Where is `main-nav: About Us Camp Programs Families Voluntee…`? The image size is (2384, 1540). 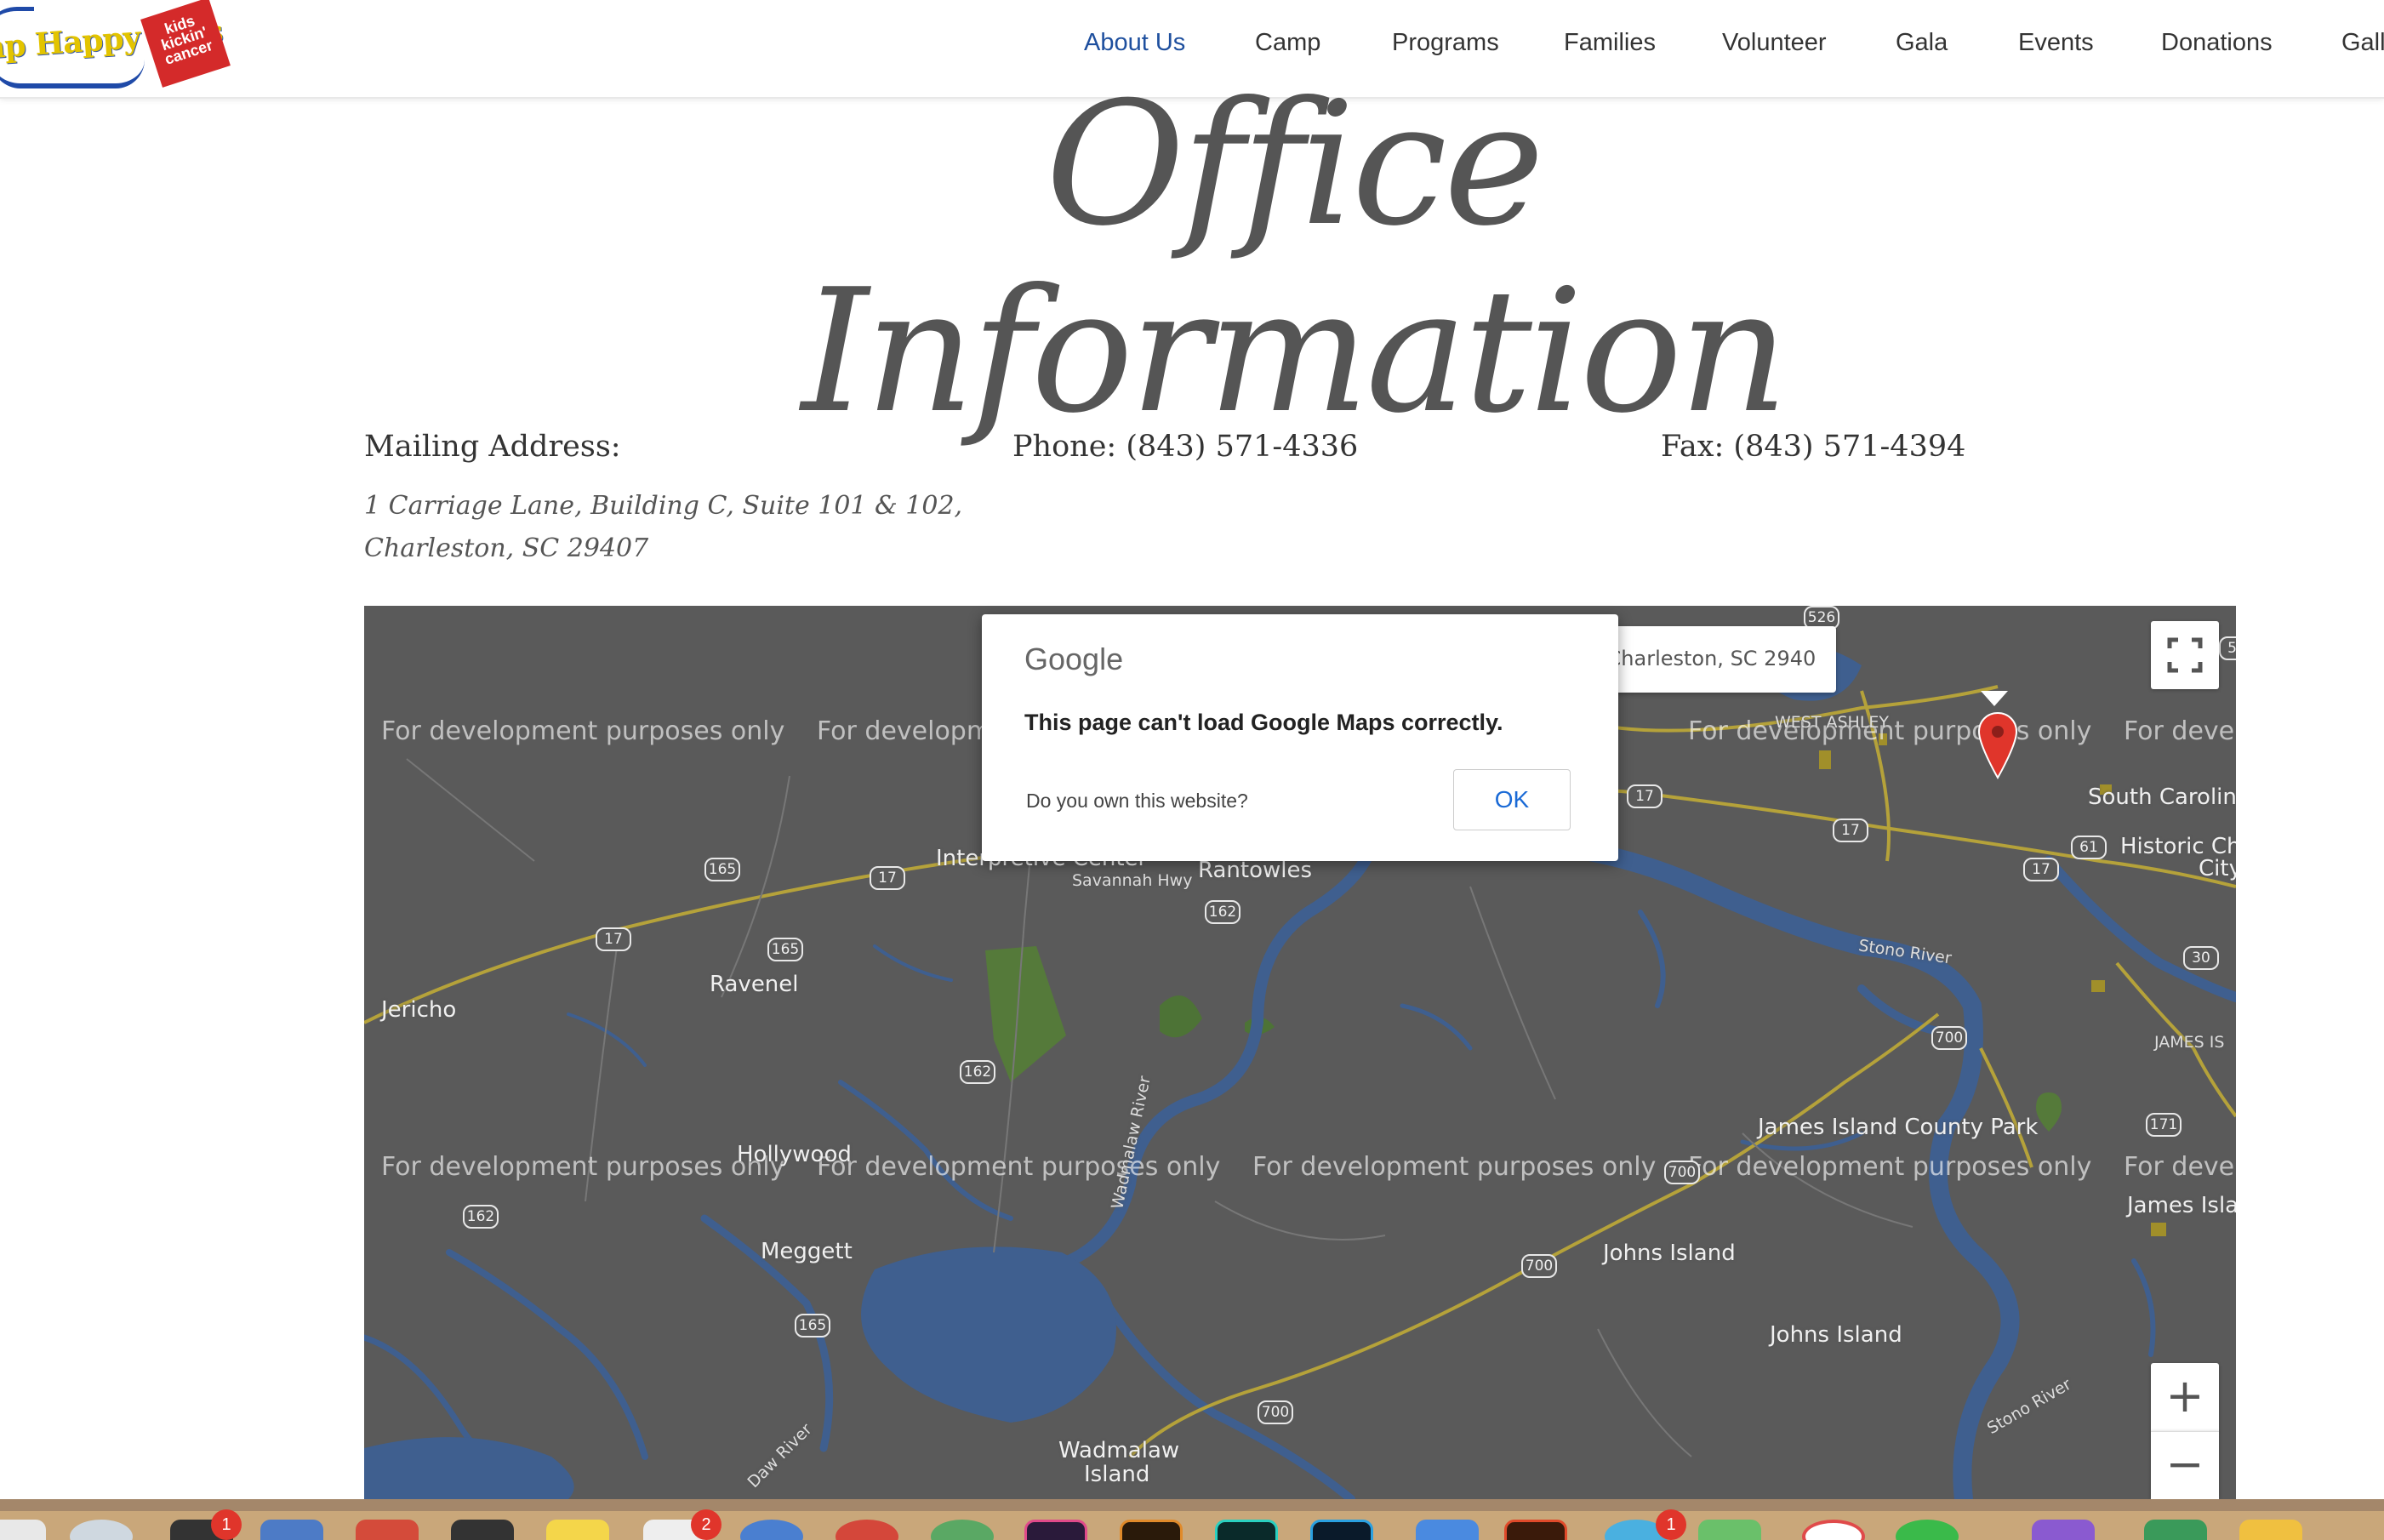 main-nav: About Us Camp Programs Families Voluntee… is located at coordinates (1192, 46).